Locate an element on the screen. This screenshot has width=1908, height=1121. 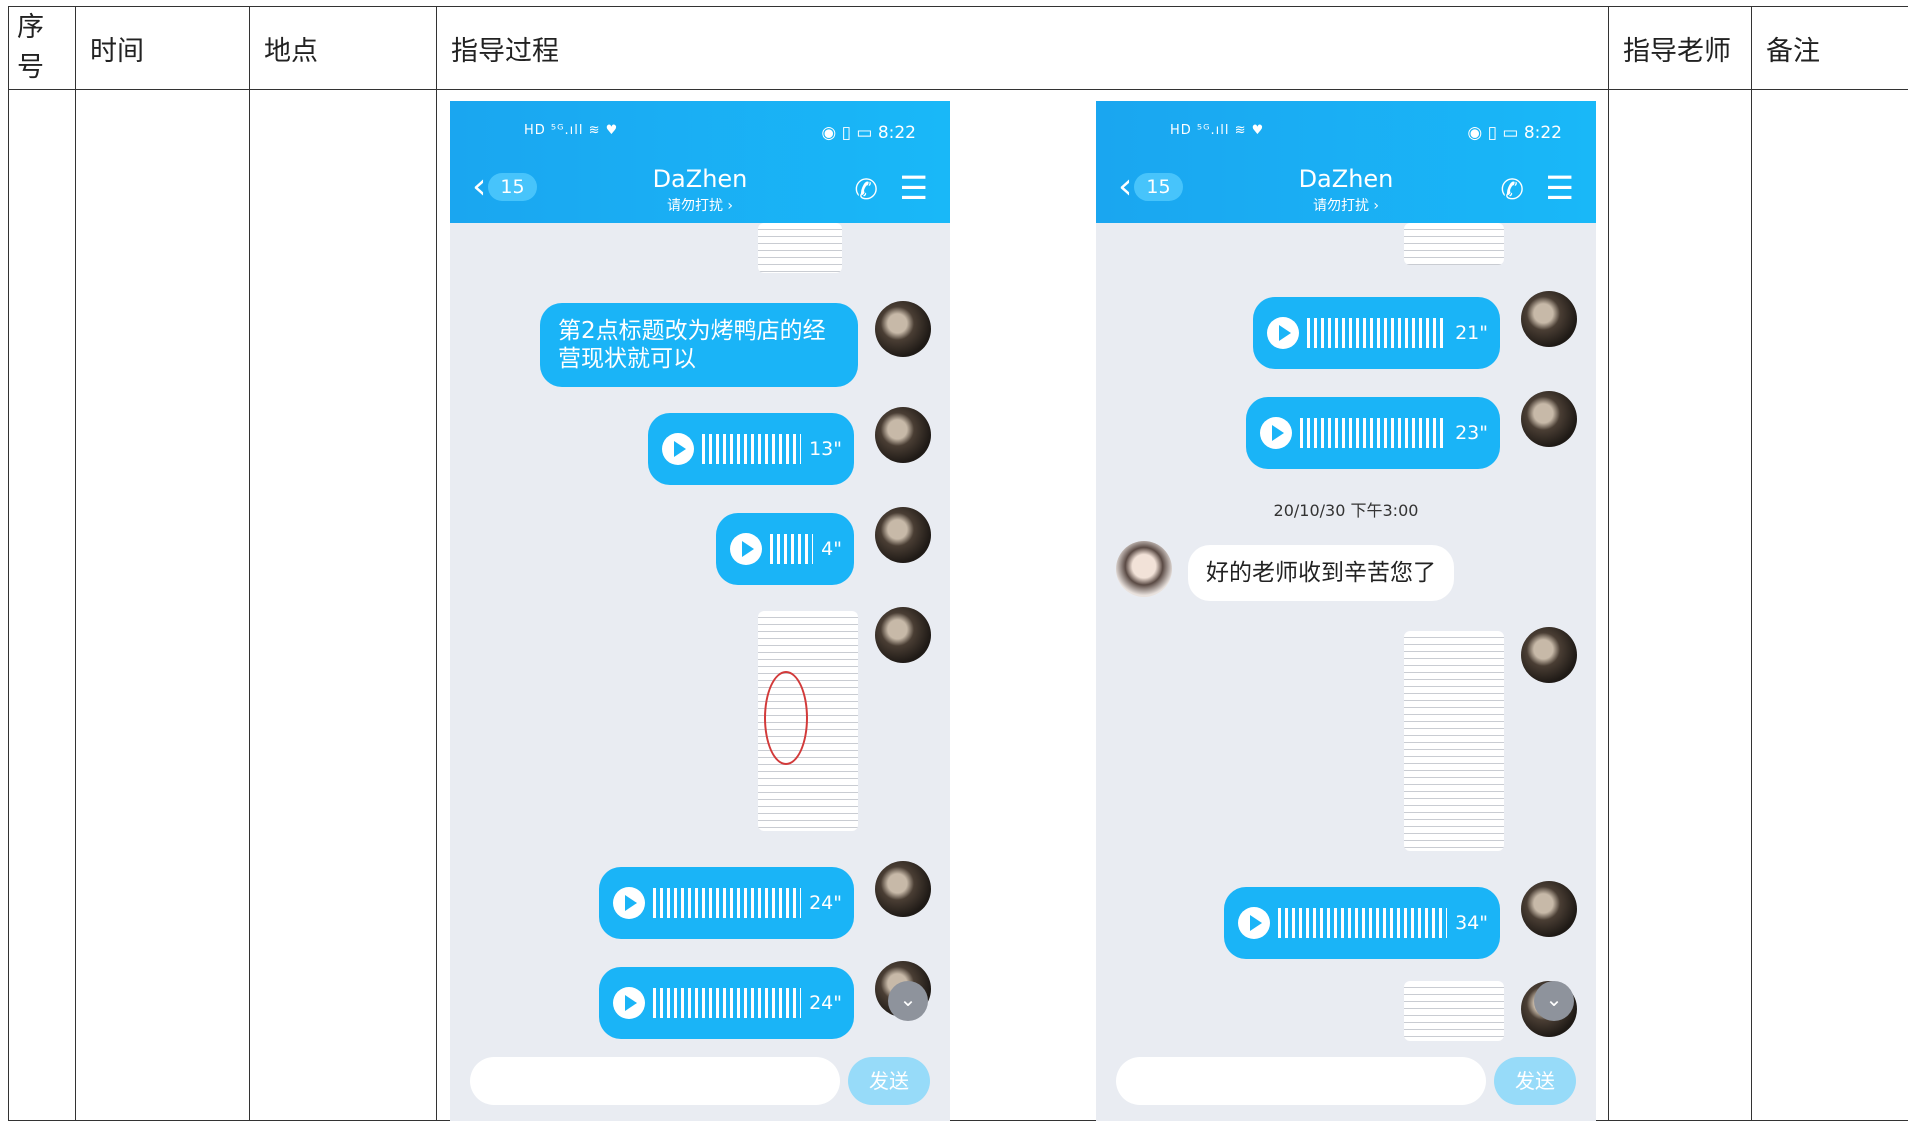
header-note: 备注 is located at coordinates (1830, 48).